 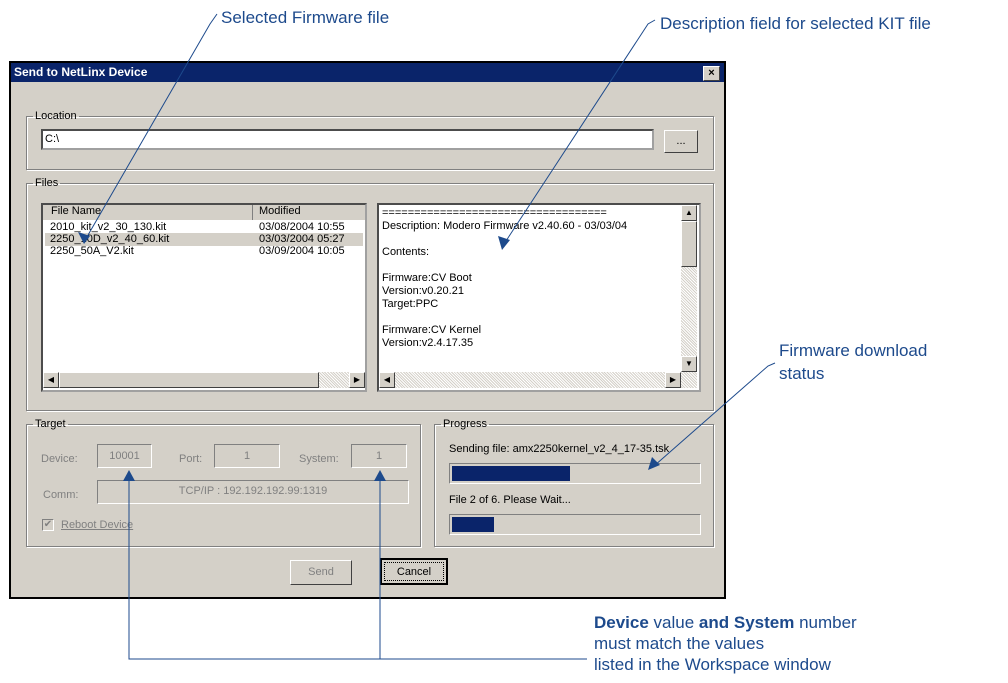 What do you see at coordinates (50, 424) in the screenshot?
I see `target-legend: Target` at bounding box center [50, 424].